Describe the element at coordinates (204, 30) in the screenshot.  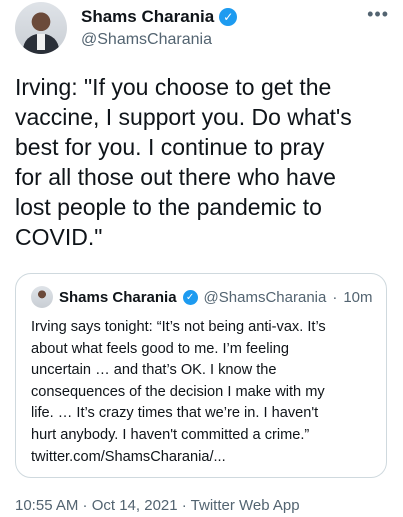
I see `tweet-header: Shams Charania ✓ @ShamsCharania •••` at that location.